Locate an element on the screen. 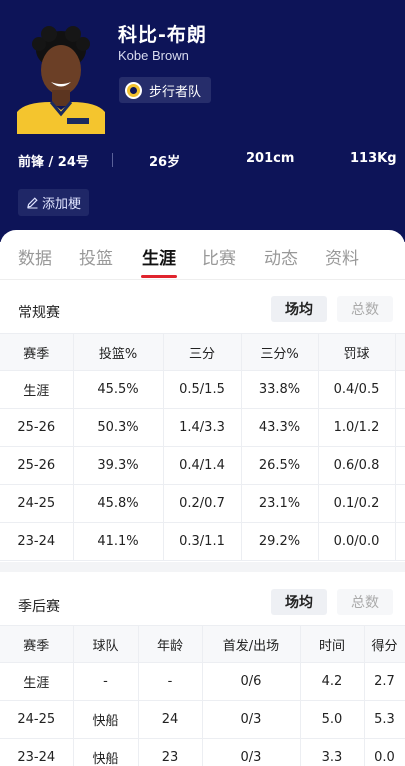  table-row: 23-24 41.1% 0.3/1.1 29.2% 0.0/0.0 is located at coordinates (202, 541).